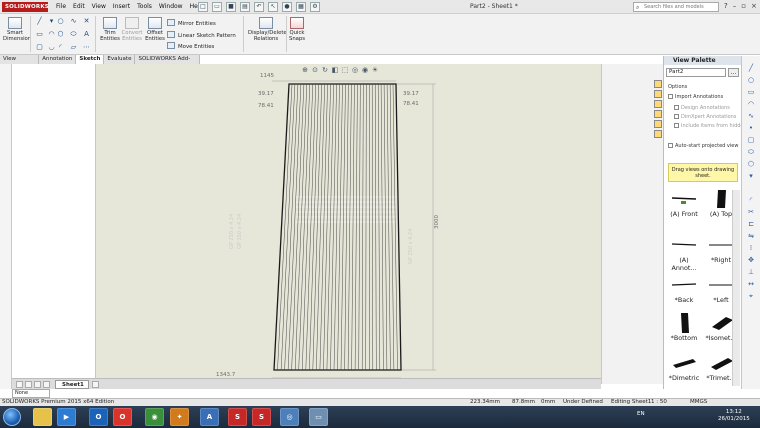  What do you see at coordinates (46, 384) in the screenshot?
I see `last-sheet-icon` at bounding box center [46, 384].